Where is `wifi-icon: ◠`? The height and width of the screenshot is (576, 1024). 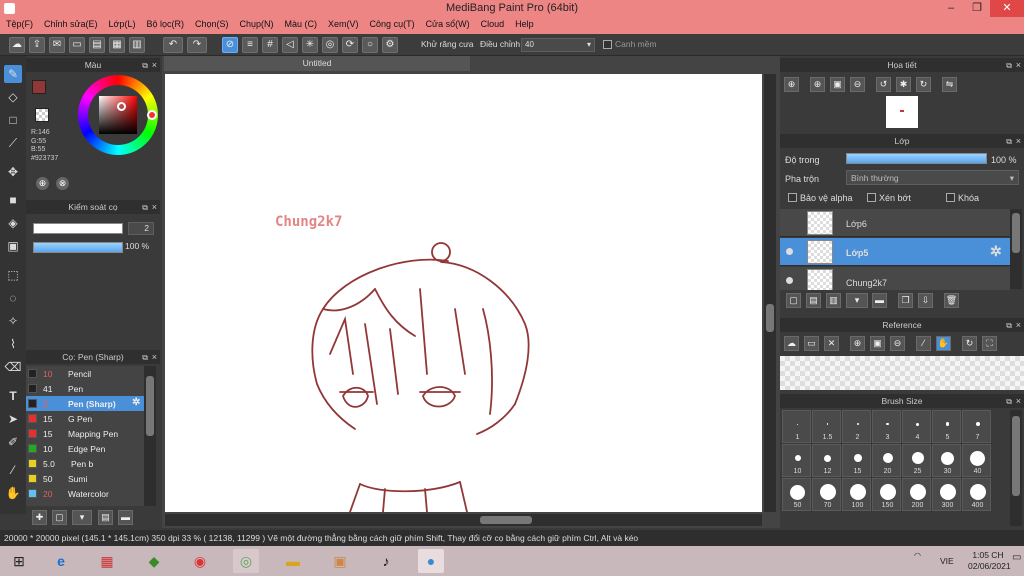
wifi-icon: ◠ is located at coordinates (917, 555).